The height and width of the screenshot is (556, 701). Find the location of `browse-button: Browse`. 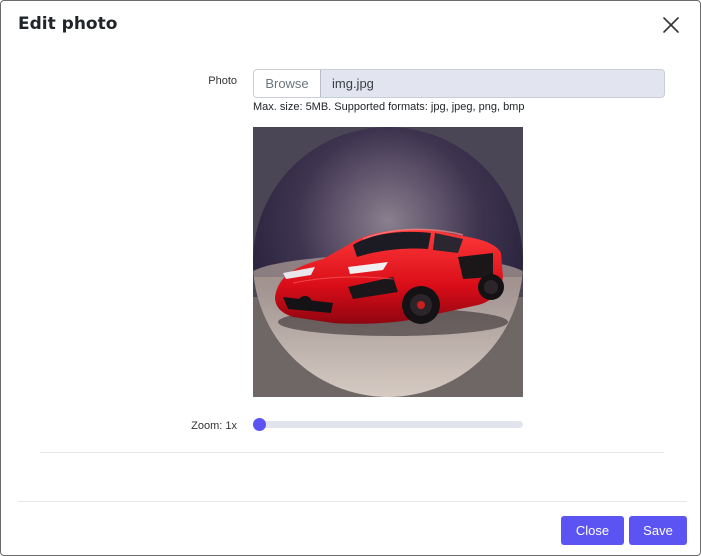

browse-button: Browse is located at coordinates (287, 83).